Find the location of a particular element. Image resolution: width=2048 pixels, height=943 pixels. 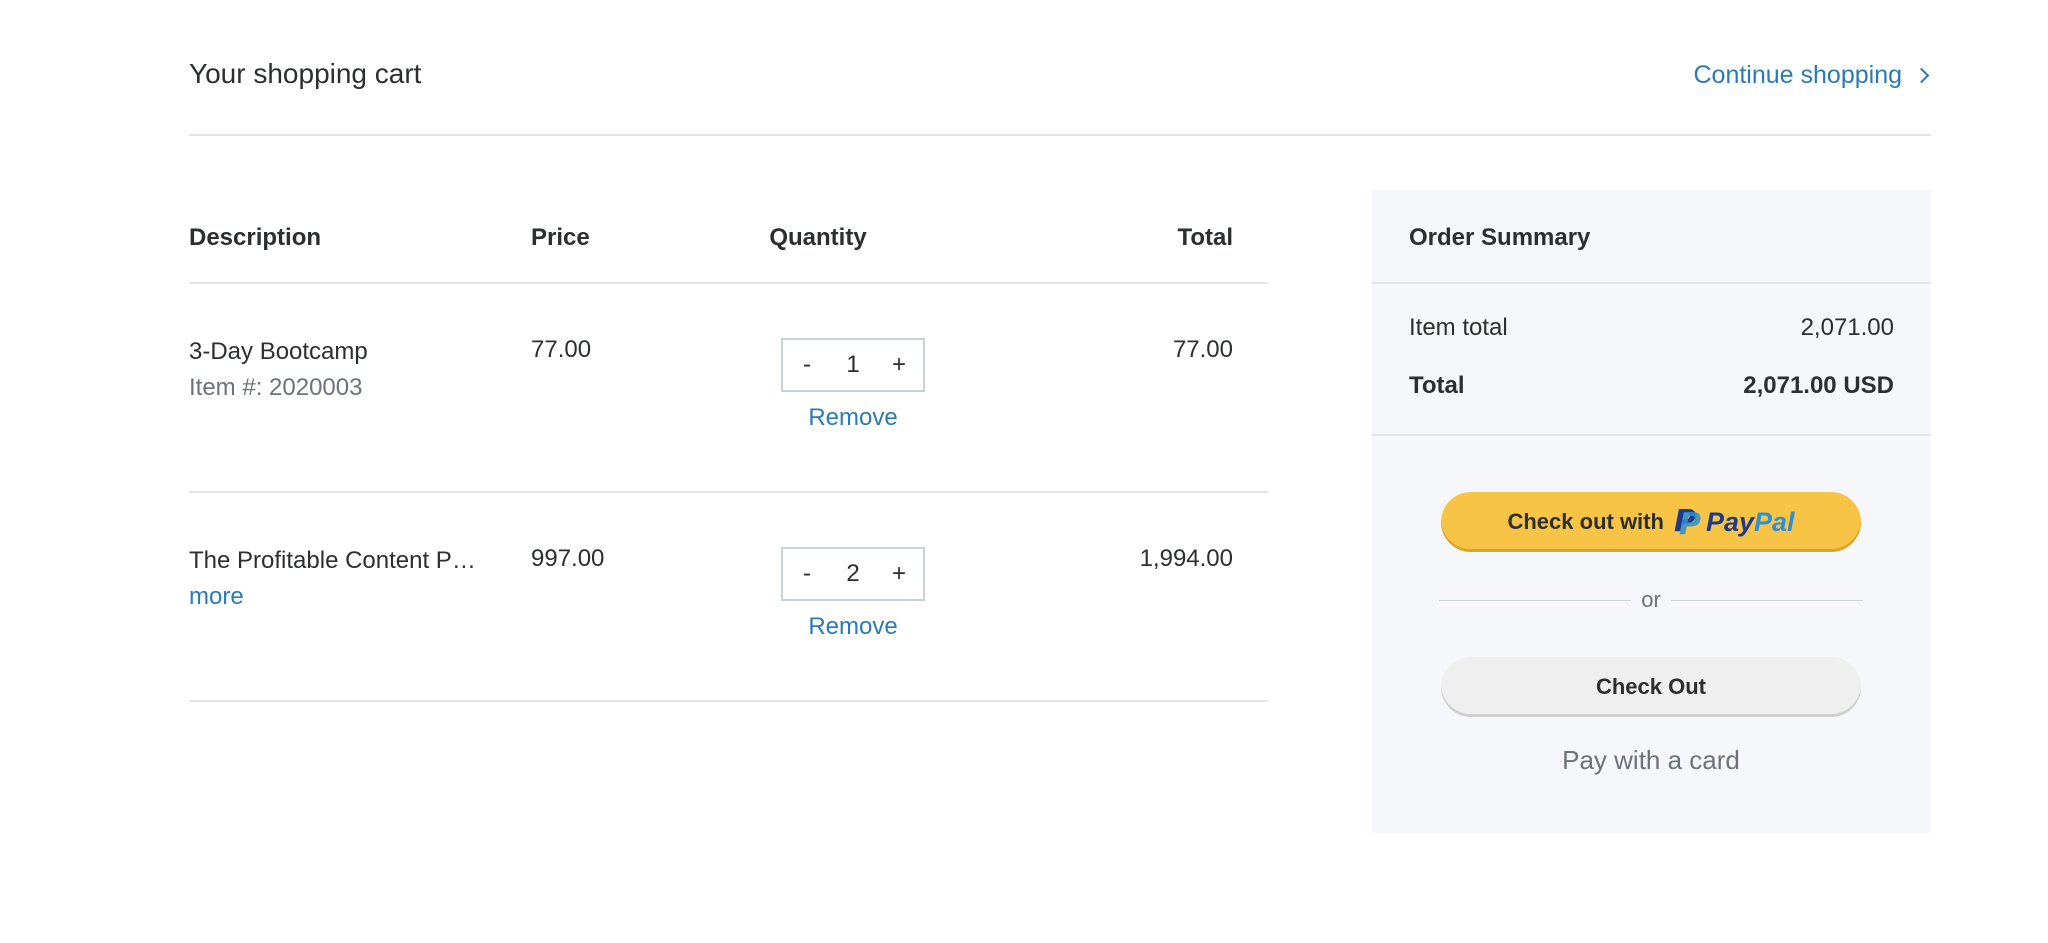

table-header: Description Price Quantity Total is located at coordinates (728, 237).